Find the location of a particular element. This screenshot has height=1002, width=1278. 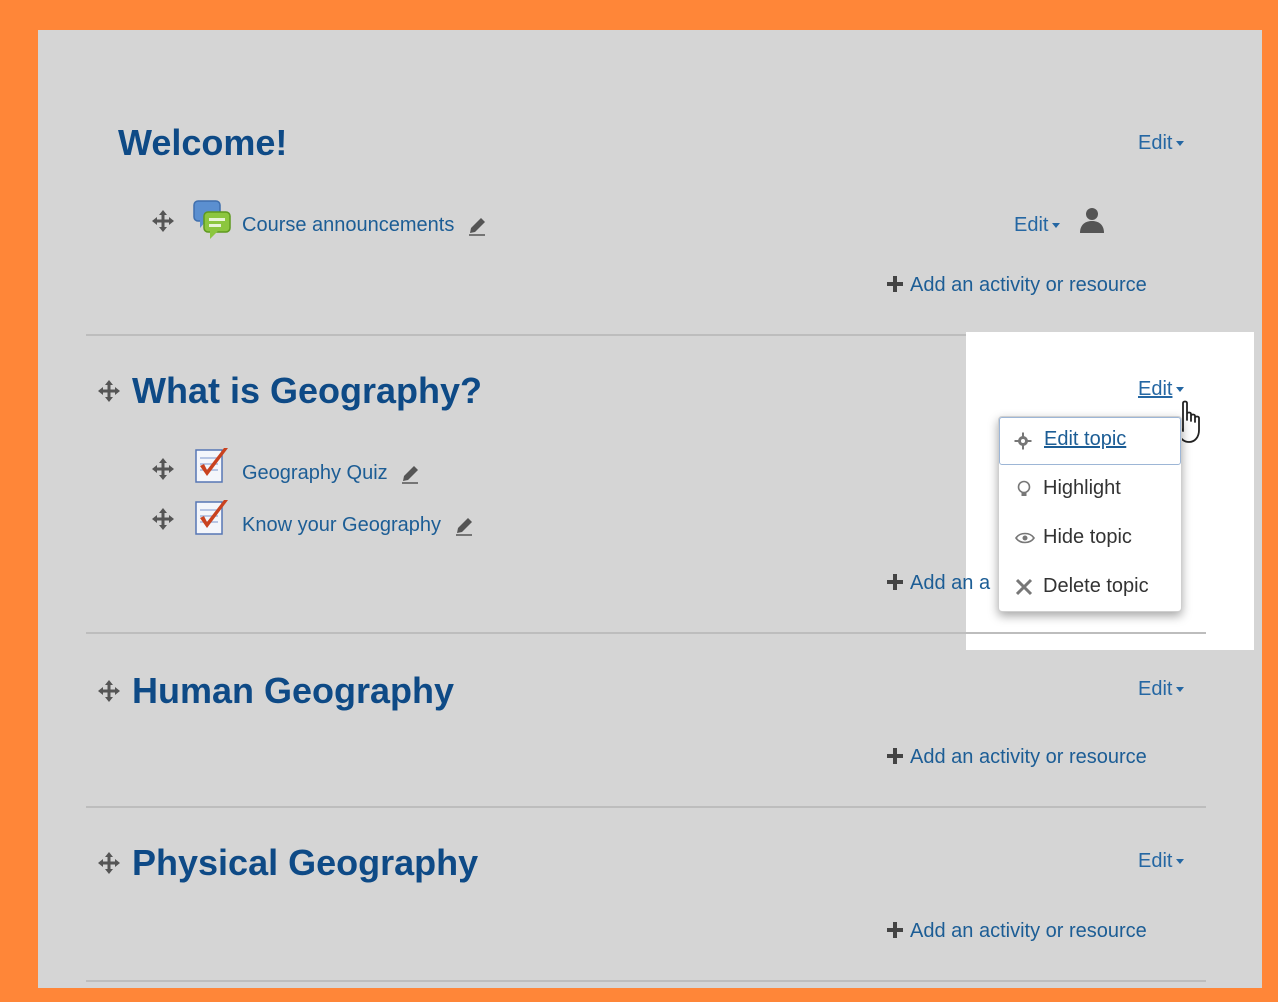

menu-item-hide-topic: Hide topic is located at coordinates (1089, 538).